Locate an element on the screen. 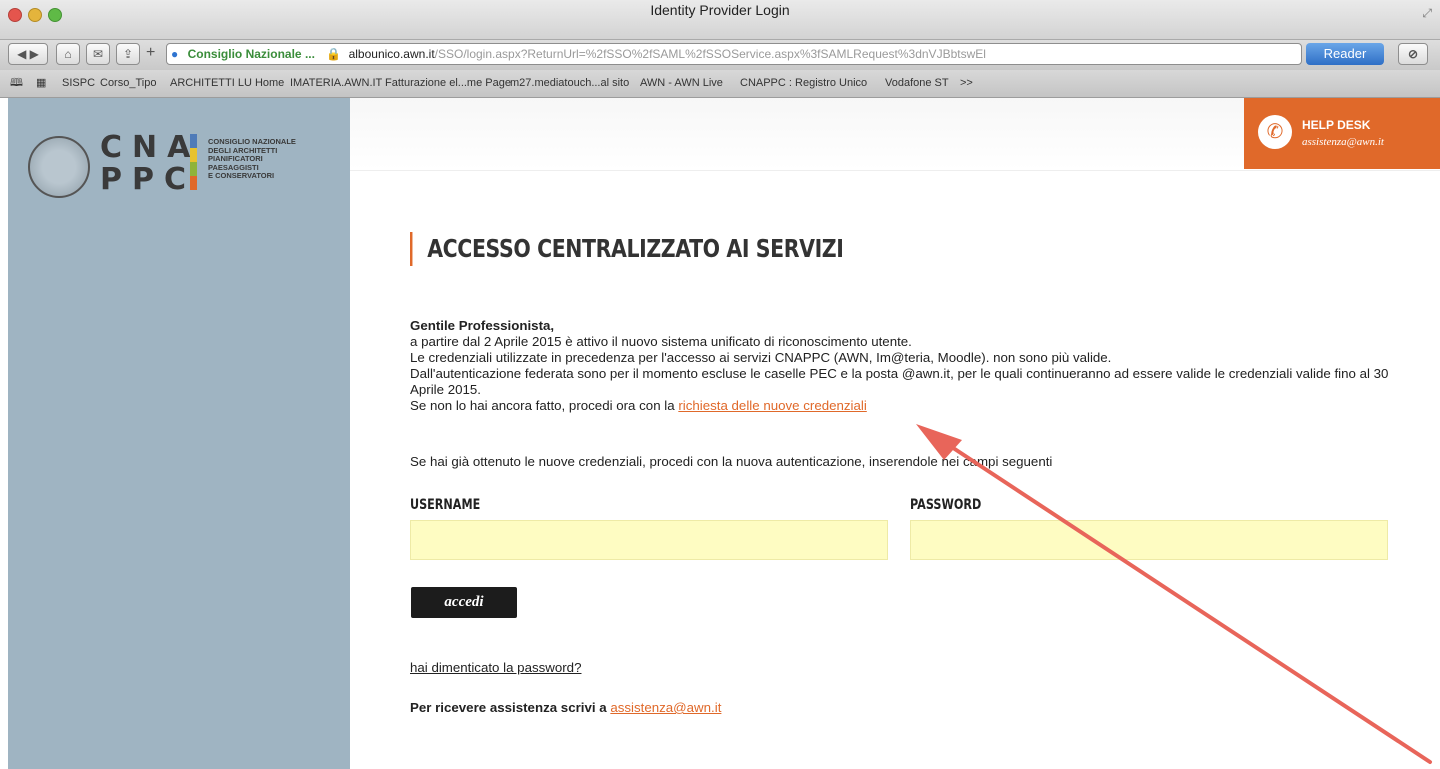 This screenshot has width=1440, height=769. bookmark-item: CNAPPC : Registro Unico is located at coordinates (803, 83).